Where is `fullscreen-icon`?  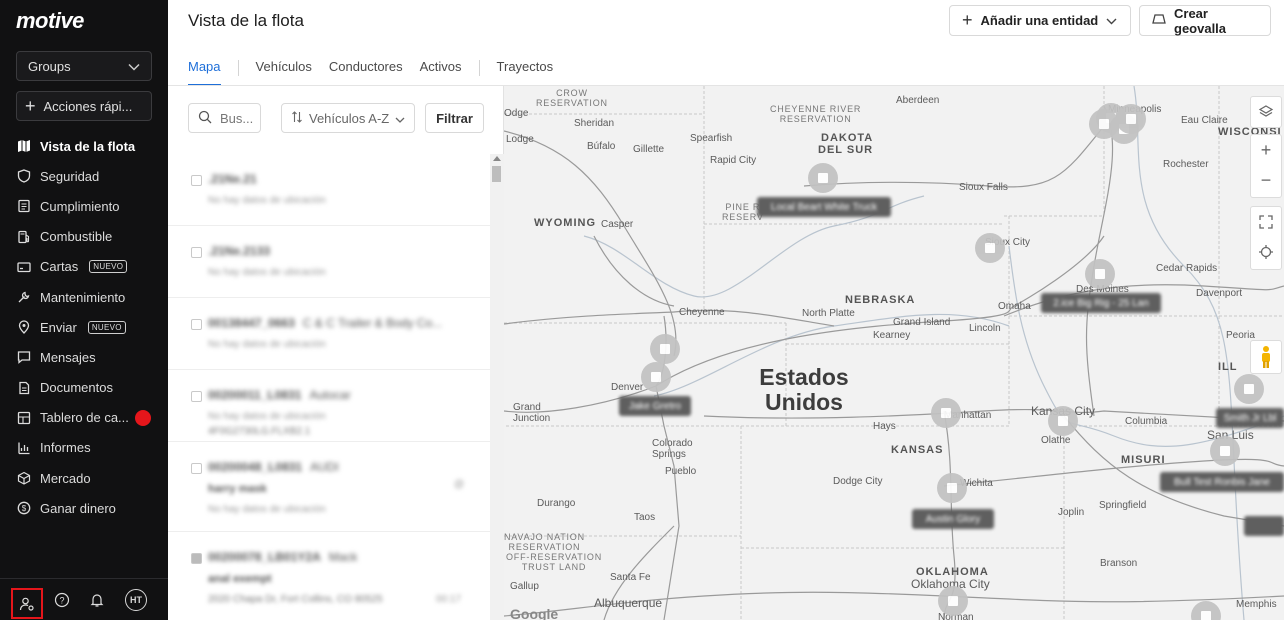 fullscreen-icon is located at coordinates (1266, 222).